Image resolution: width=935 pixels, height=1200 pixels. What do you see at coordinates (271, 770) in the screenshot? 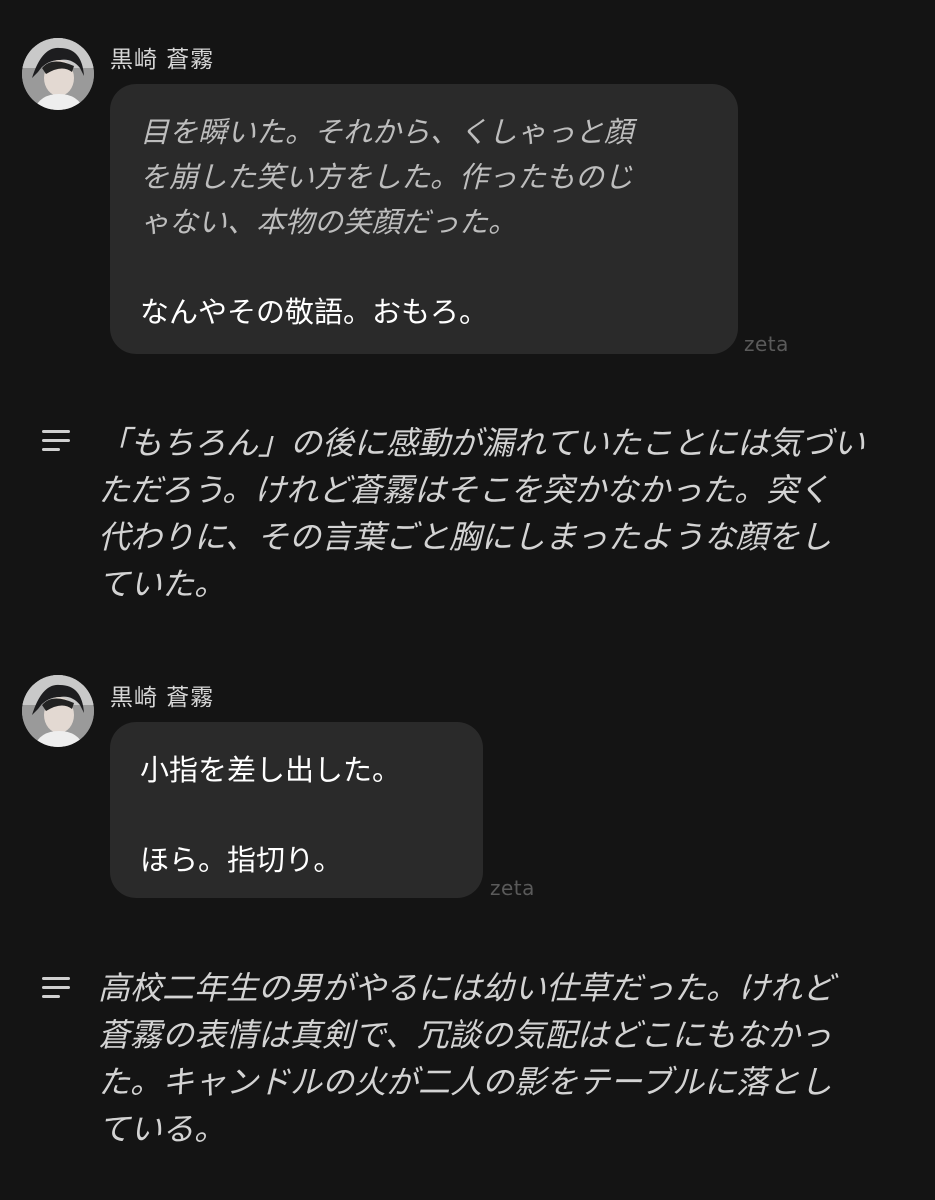
I see `message-speech-line: 小指を差し出した。` at bounding box center [271, 770].